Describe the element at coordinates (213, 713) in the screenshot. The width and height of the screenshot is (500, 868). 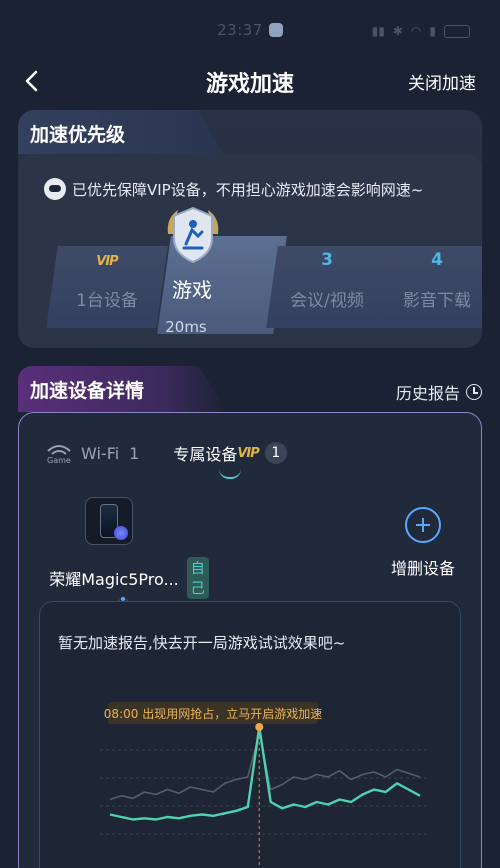
I see `chart-callout-text: 08:00 出现用网抢占，立马开启游戏加速` at that location.